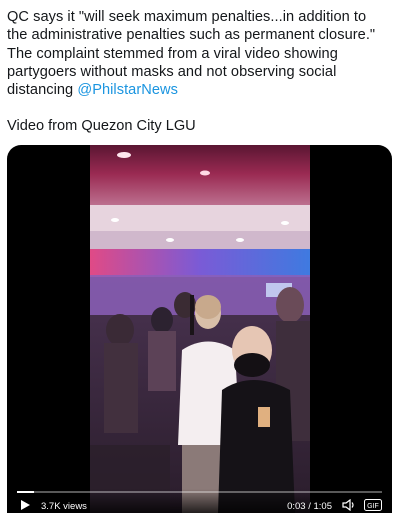 The image size is (405, 513). I want to click on progress-bar, so click(199, 492).